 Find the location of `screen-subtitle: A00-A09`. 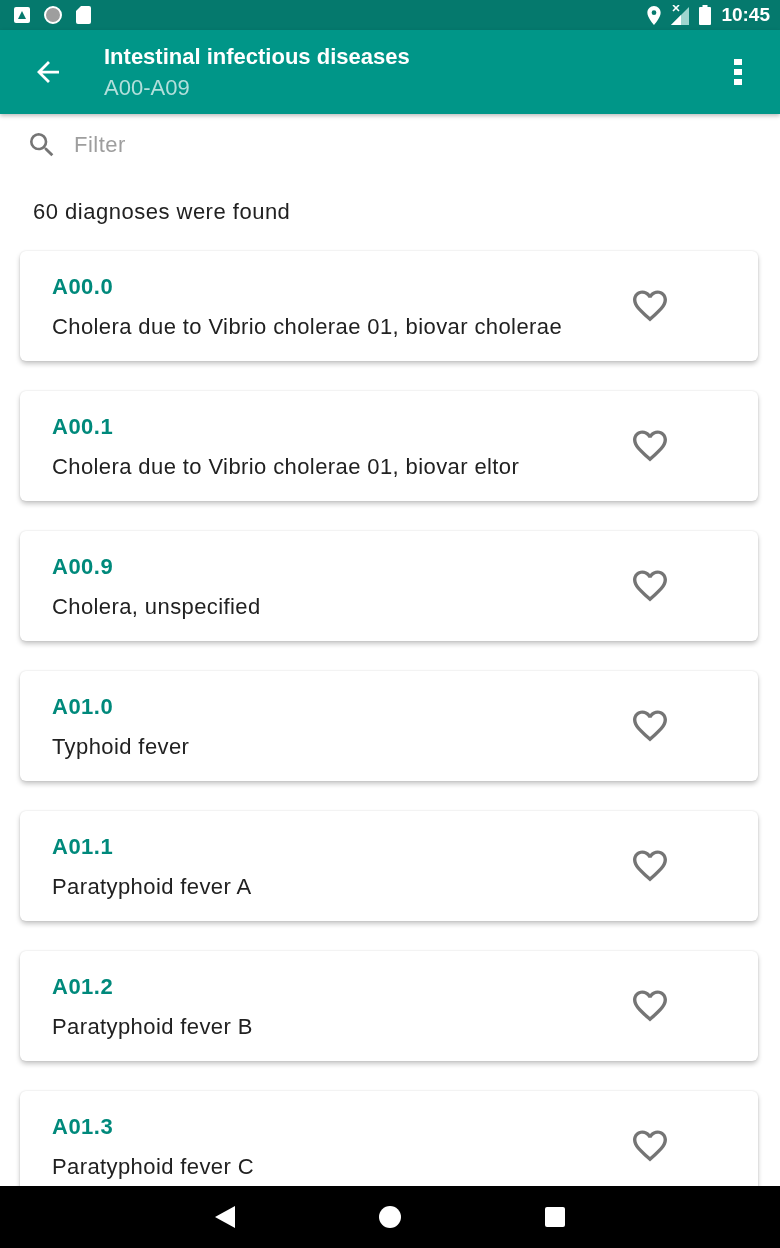

screen-subtitle: A00-A09 is located at coordinates (147, 87).